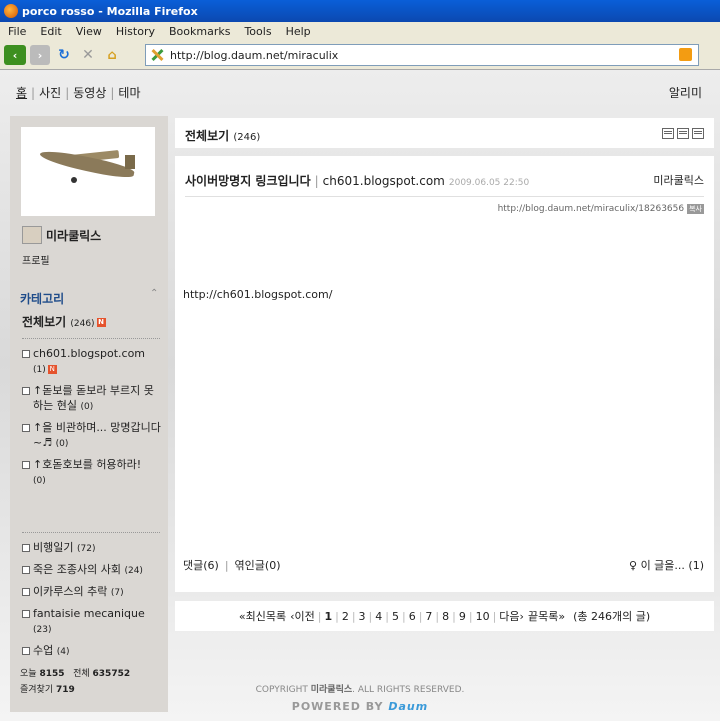 Image resolution: width=720 pixels, height=721 pixels. Describe the element at coordinates (258, 565) in the screenshot. I see `trackback-link: 엮인글(0)` at that location.